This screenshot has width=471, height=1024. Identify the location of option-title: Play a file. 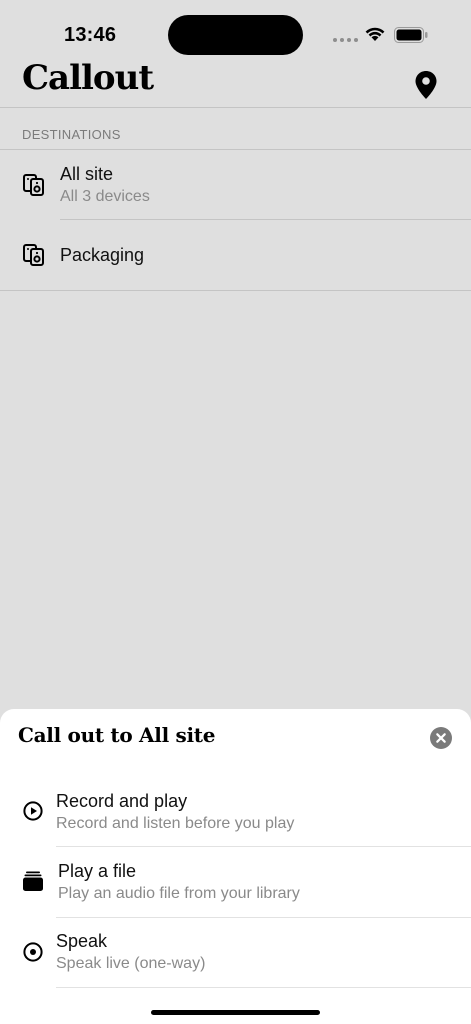
(97, 871).